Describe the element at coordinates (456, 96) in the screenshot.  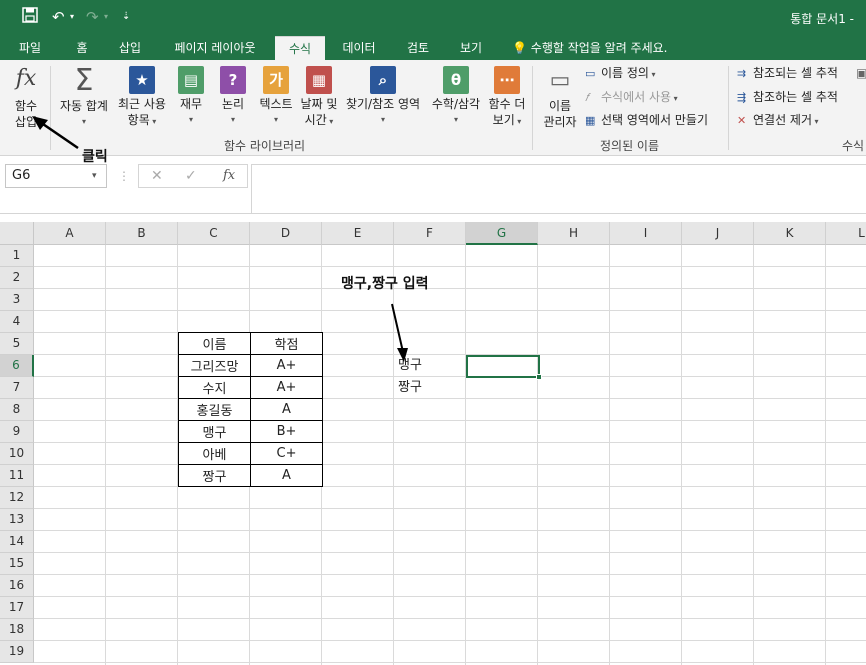
I see `math-trig-button: θ 수학/삼각 ▾` at that location.